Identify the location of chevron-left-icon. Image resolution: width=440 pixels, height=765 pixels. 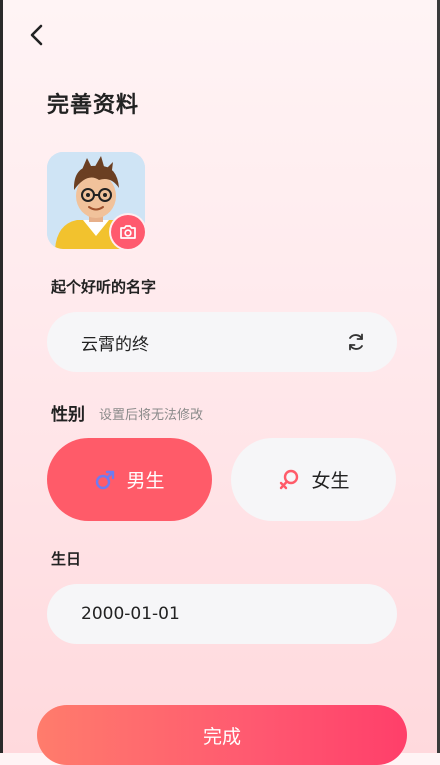
(36, 35).